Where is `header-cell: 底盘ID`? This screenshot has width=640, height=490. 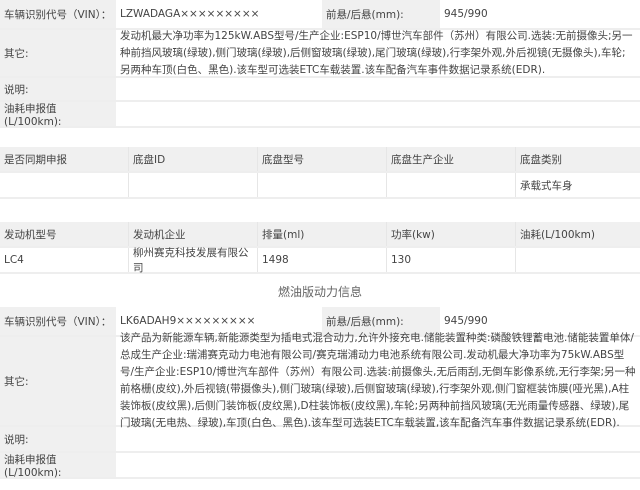 header-cell: 底盘ID is located at coordinates (193, 159).